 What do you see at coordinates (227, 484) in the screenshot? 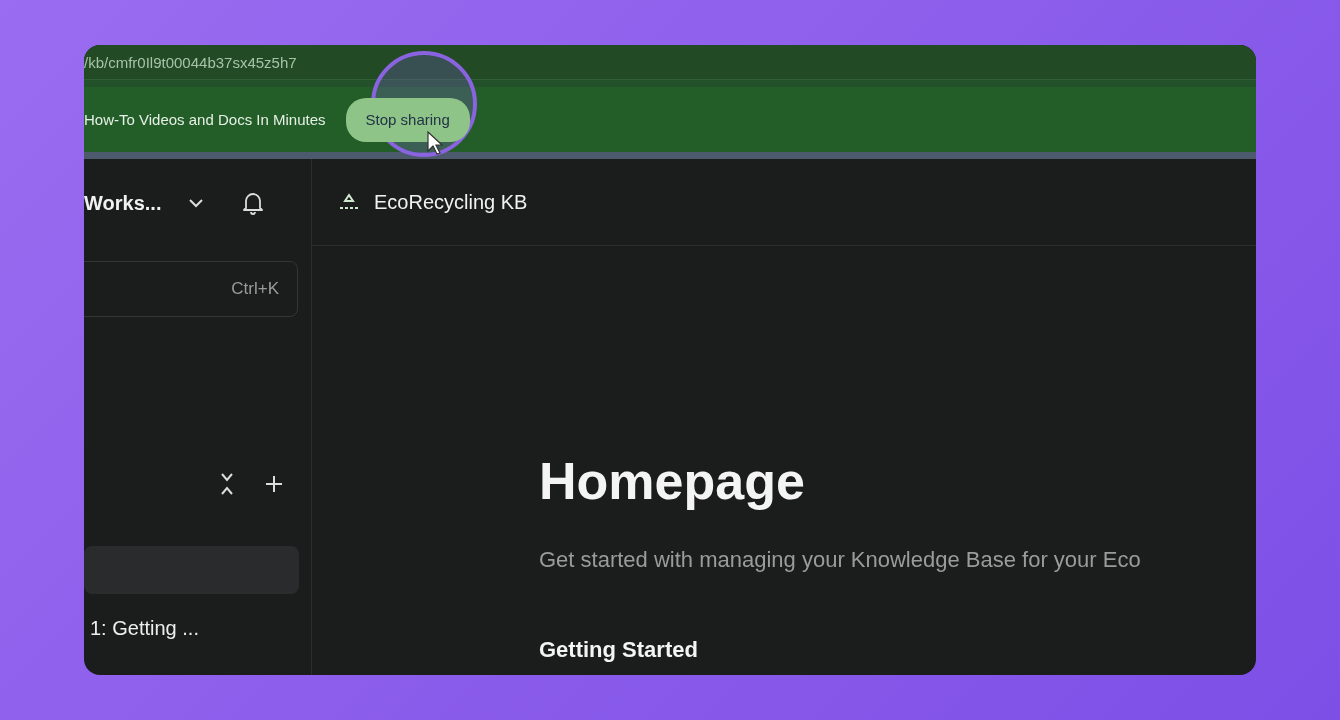
I see `collapse-icon` at bounding box center [227, 484].